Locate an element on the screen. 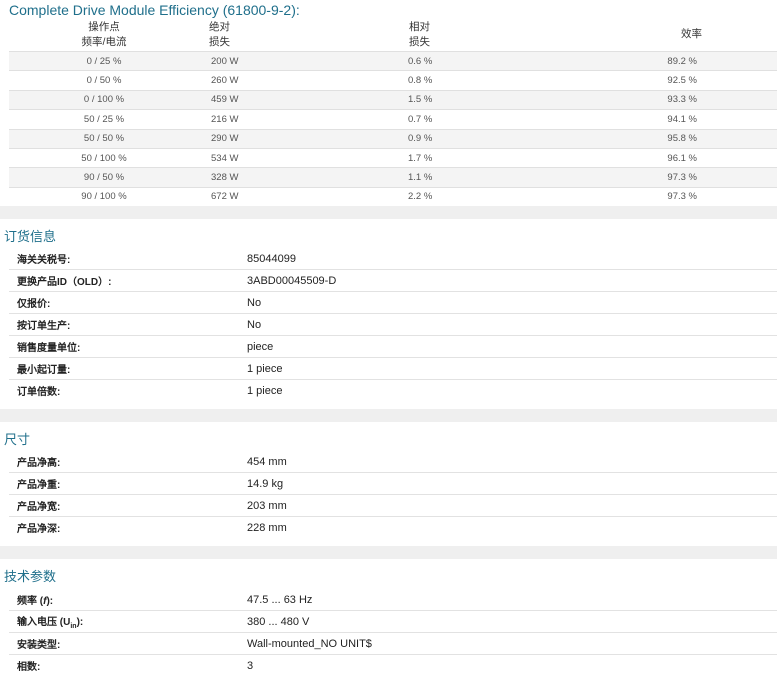 The width and height of the screenshot is (777, 682). cell-absolute-loss: 672 W is located at coordinates (301, 196).